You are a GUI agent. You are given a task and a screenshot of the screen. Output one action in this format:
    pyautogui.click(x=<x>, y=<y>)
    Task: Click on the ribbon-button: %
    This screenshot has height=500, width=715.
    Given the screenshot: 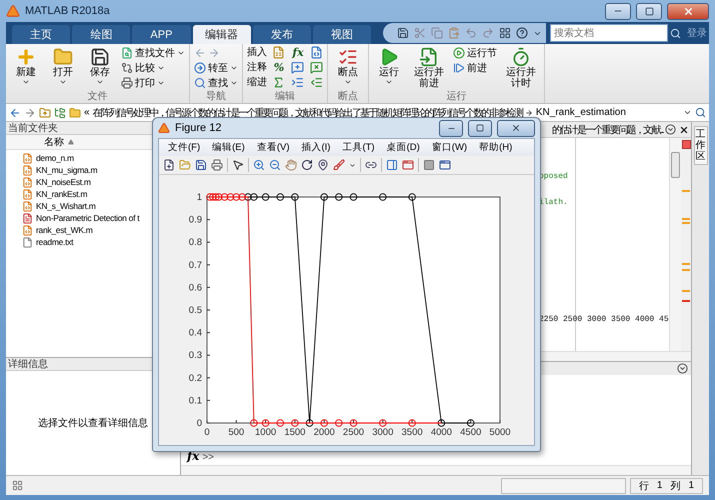 What is the action you would take?
    pyautogui.click(x=279, y=67)
    